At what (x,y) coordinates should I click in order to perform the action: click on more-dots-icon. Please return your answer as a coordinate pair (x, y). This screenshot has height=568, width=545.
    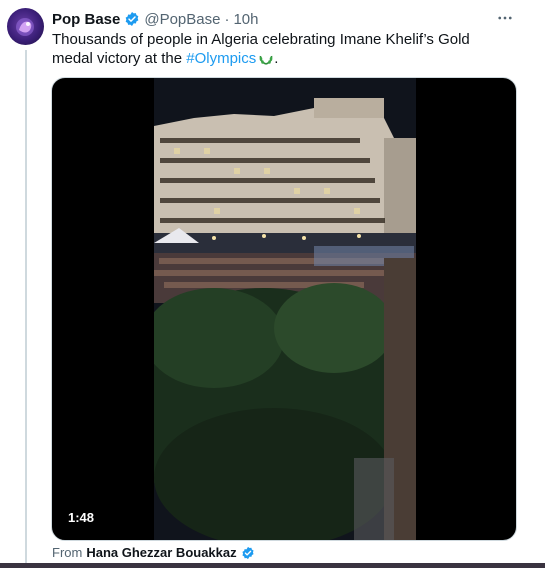
    Looking at the image, I should click on (505, 18).